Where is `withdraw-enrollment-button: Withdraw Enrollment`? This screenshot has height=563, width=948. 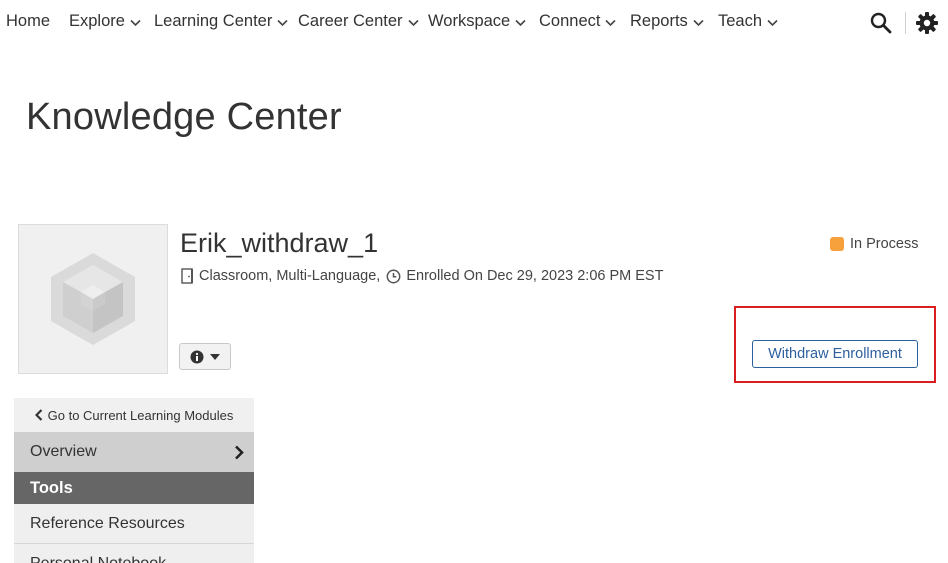 withdraw-enrollment-button: Withdraw Enrollment is located at coordinates (835, 354).